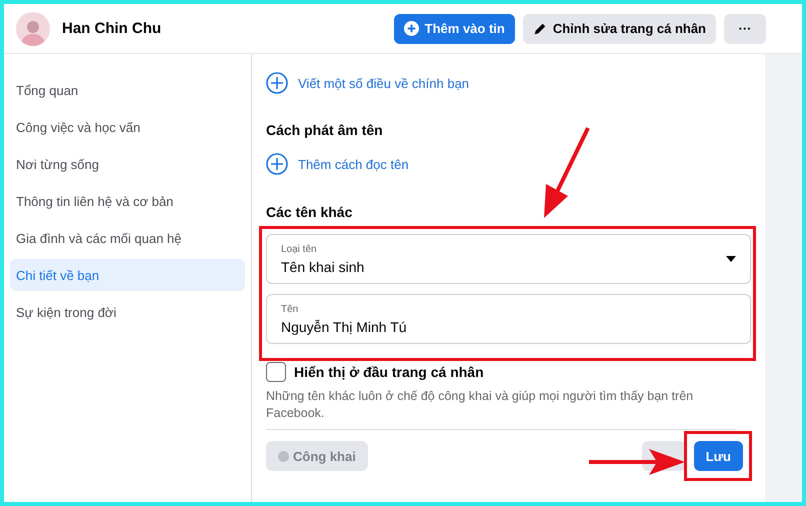 This screenshot has width=806, height=506. I want to click on pencil-icon, so click(539, 29).